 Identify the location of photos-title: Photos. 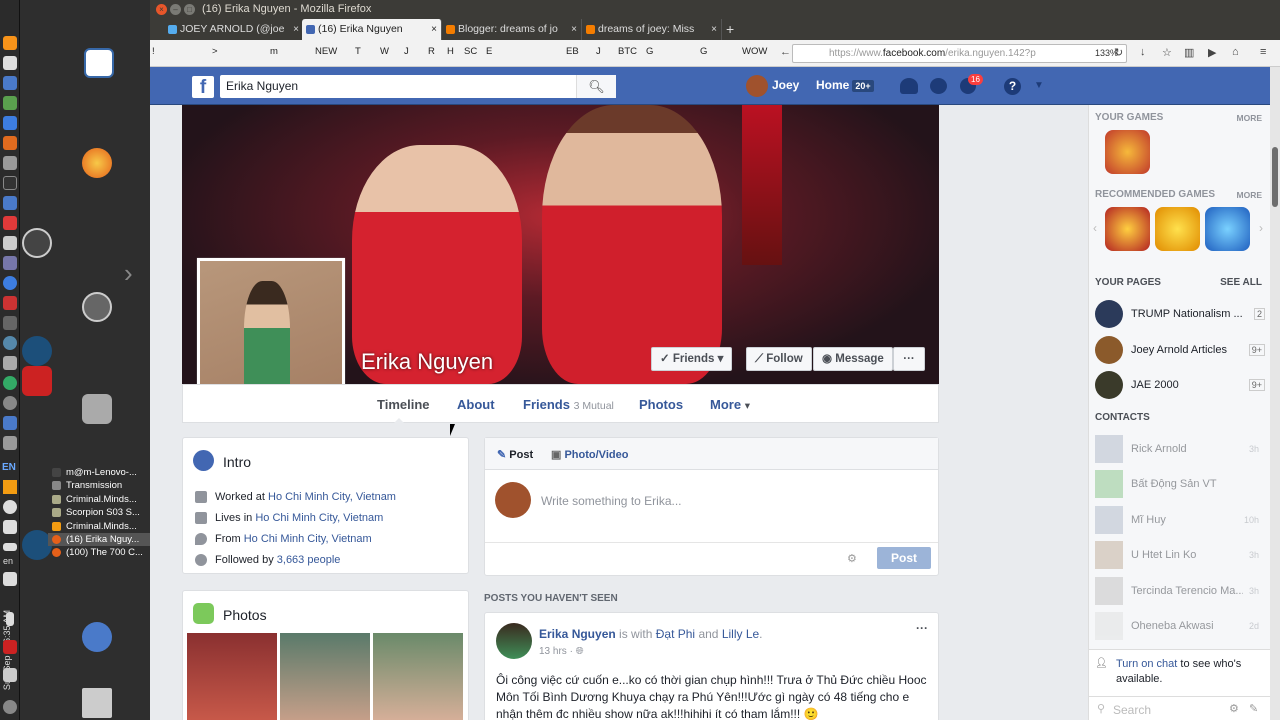
(245, 615).